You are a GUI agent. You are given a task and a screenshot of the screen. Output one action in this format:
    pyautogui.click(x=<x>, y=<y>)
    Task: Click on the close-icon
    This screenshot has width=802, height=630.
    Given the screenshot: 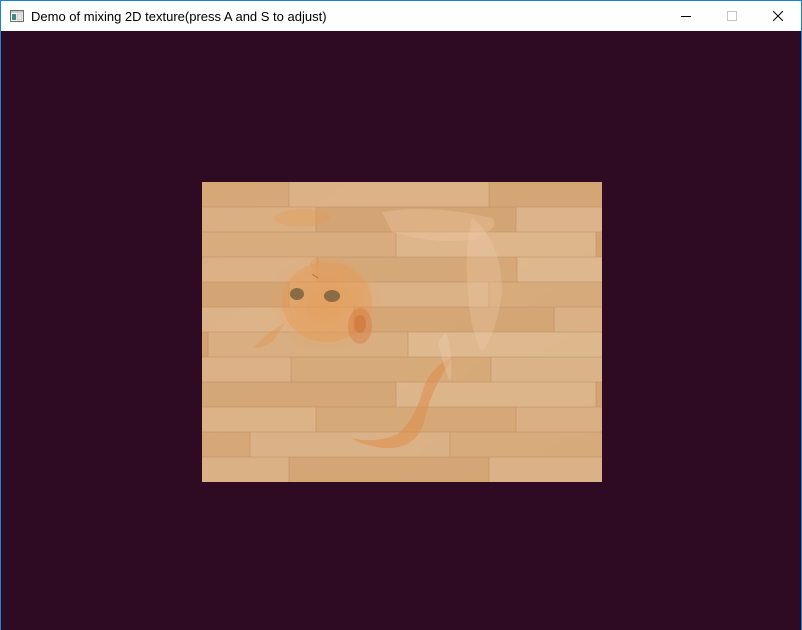 What is the action you would take?
    pyautogui.click(x=778, y=16)
    